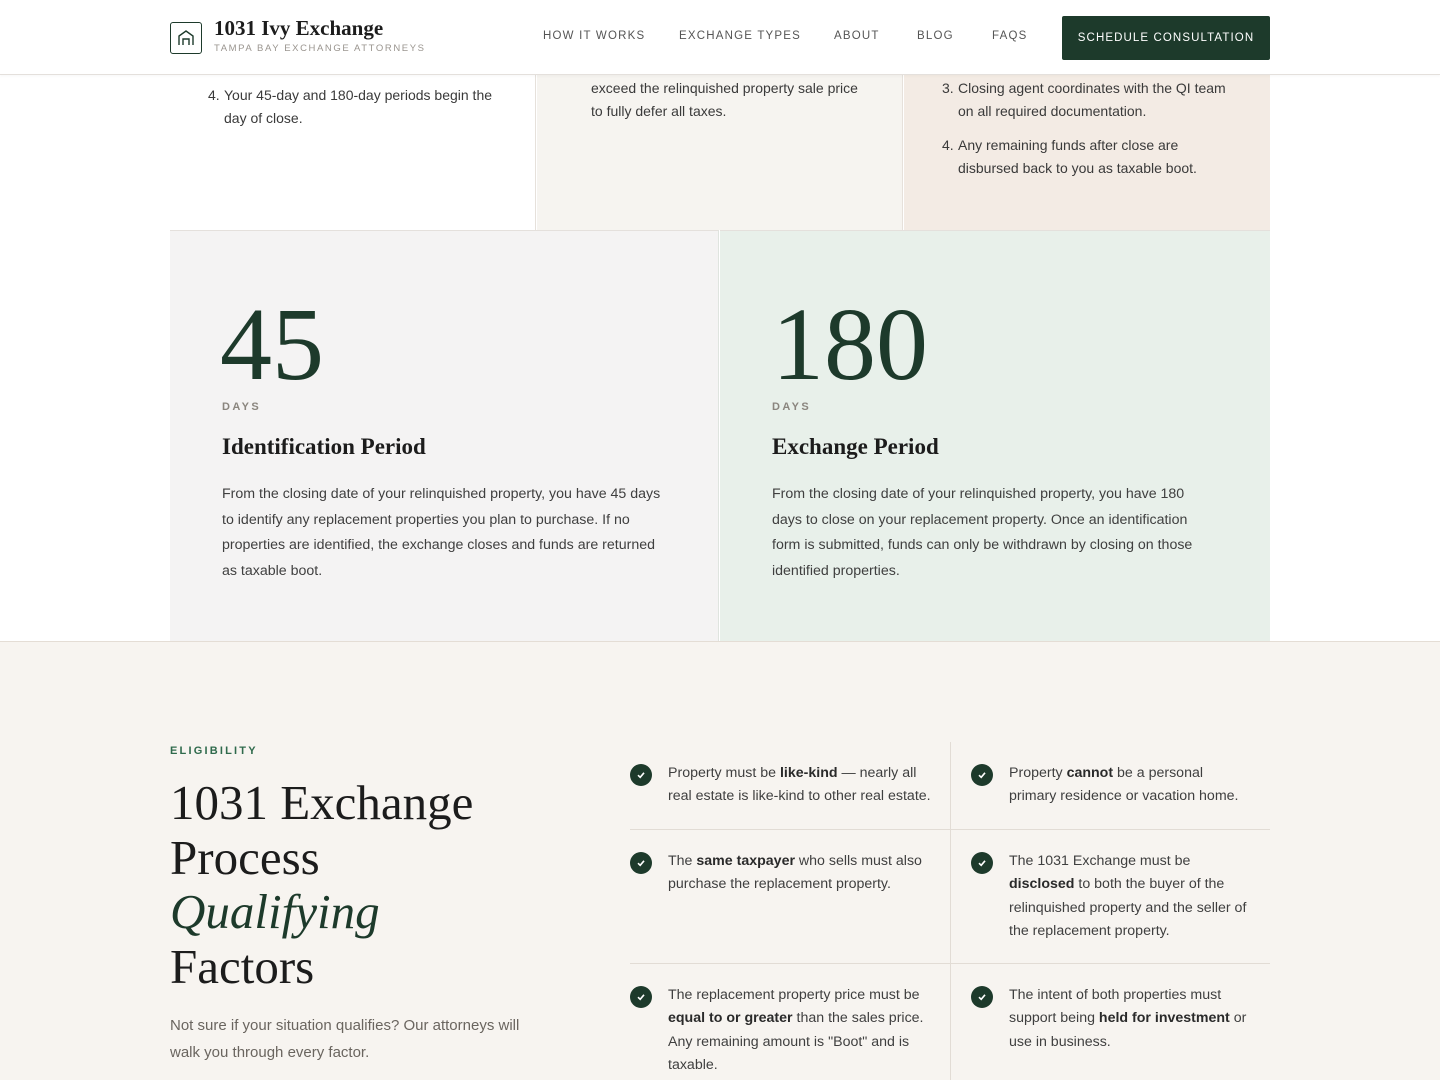 The height and width of the screenshot is (1080, 1440). Describe the element at coordinates (1166, 38) in the screenshot. I see `schedule-consultation-button: SCHEDULE CONSULTATION` at that location.